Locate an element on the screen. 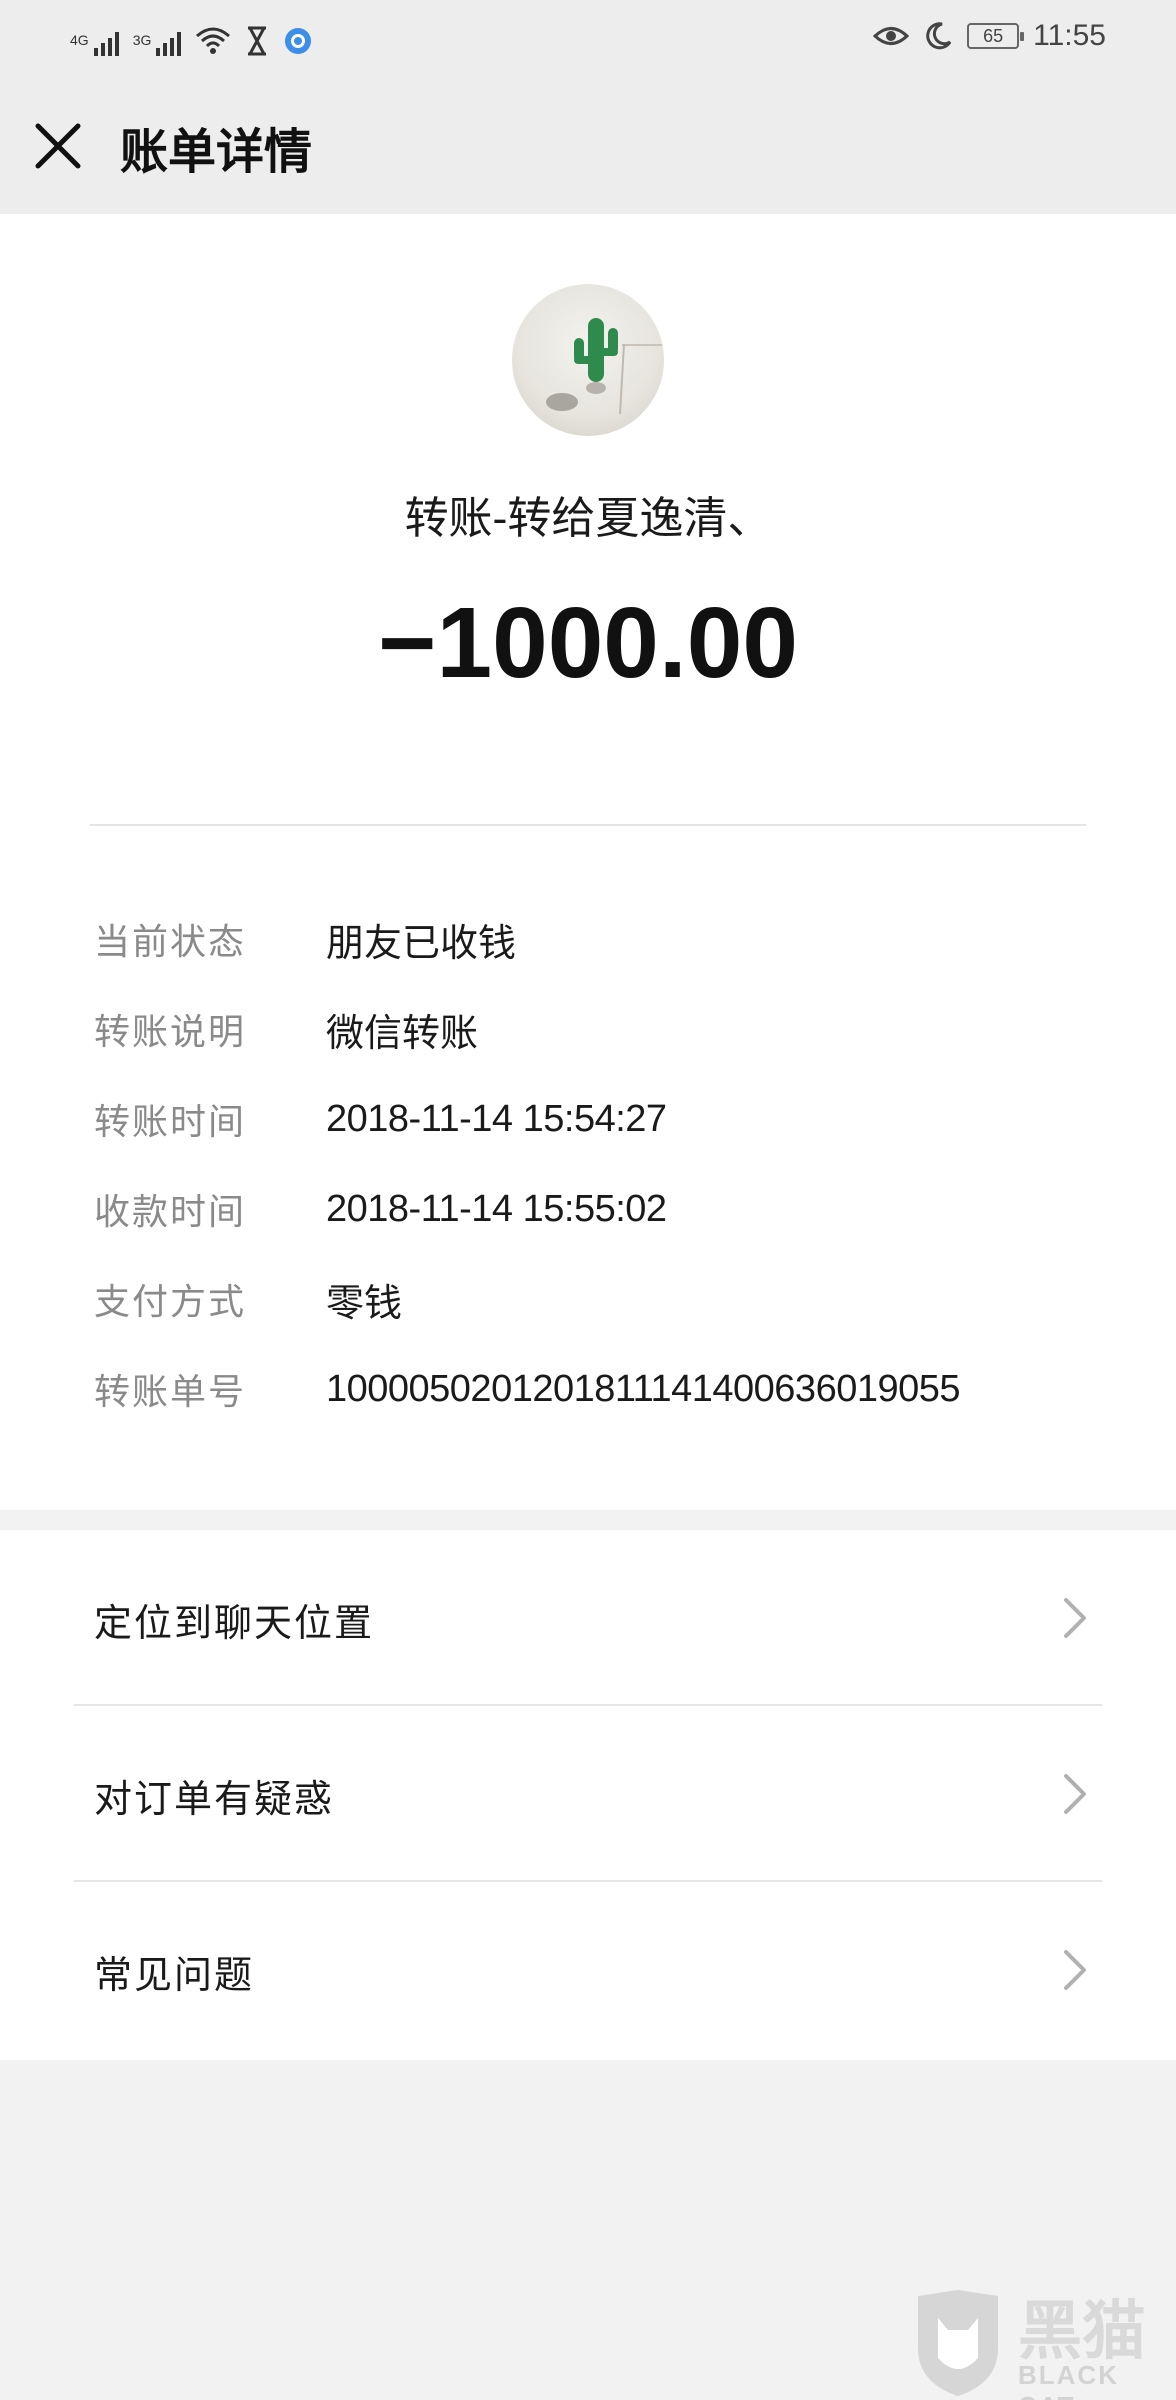  detail-label: 支付方式 is located at coordinates (170, 1302).